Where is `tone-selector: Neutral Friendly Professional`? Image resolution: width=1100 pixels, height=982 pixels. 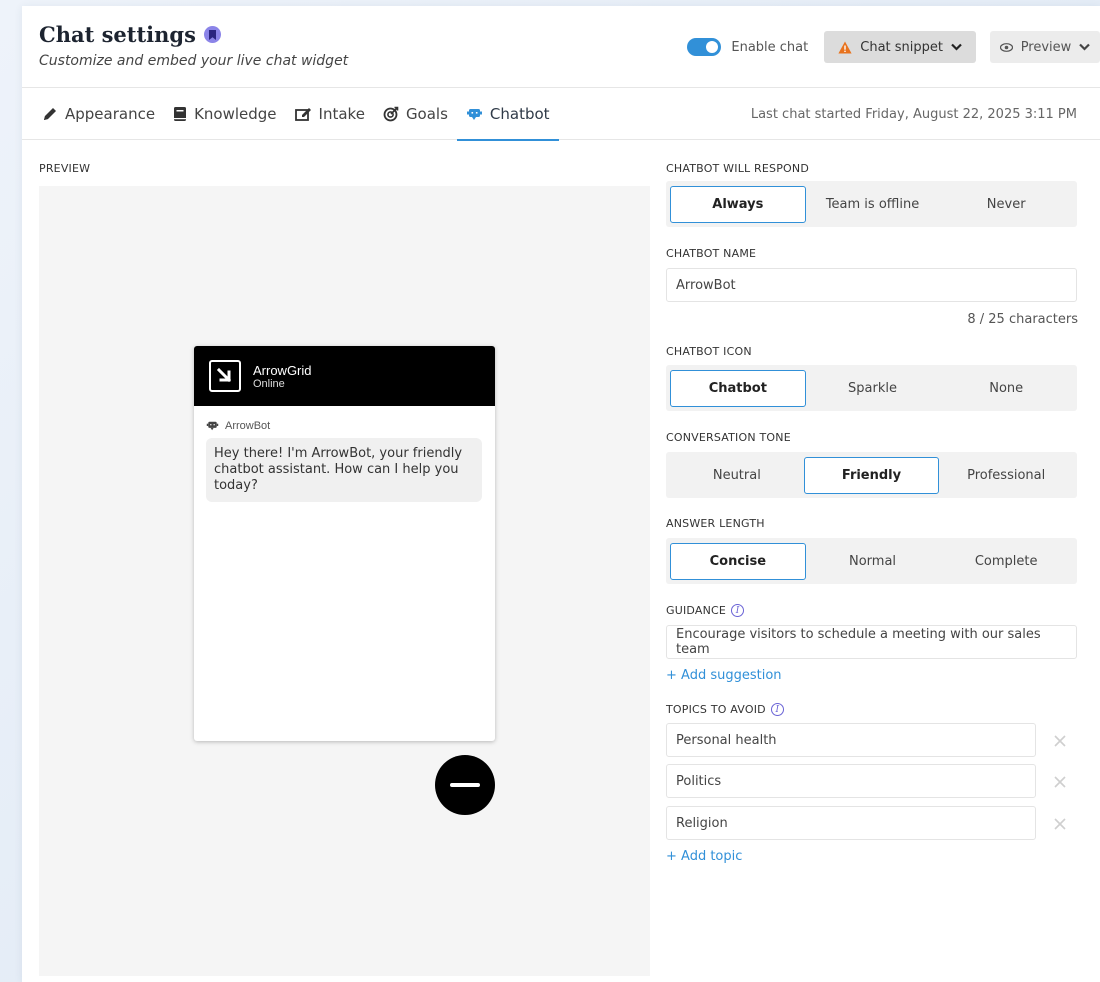
tone-selector: Neutral Friendly Professional is located at coordinates (871, 475).